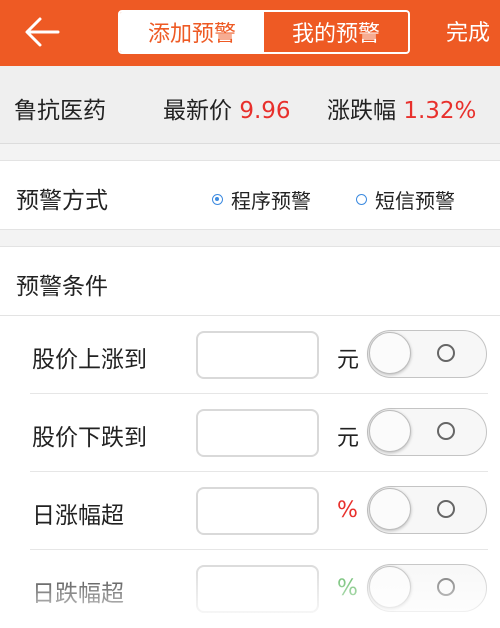 Image resolution: width=500 pixels, height=628 pixels. I want to click on top-bar: 添加预警 我的预警 完成, so click(250, 33).